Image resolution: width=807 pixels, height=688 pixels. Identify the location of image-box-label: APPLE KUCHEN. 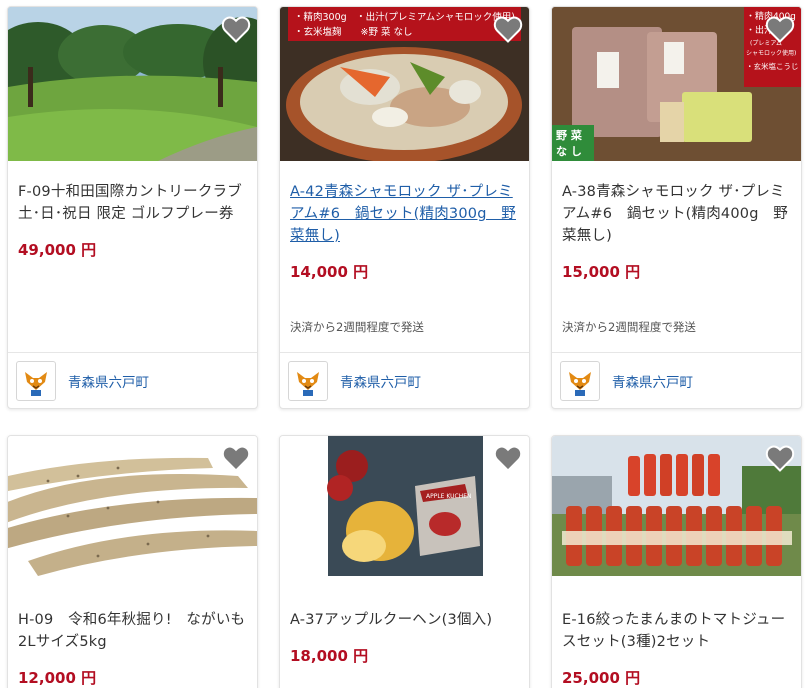
(449, 496).